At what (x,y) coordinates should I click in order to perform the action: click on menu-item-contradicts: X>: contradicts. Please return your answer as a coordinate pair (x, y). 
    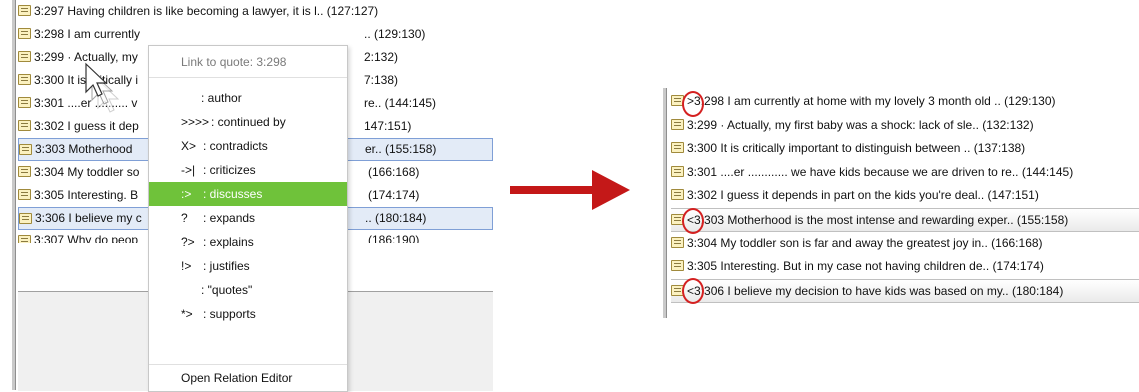
    Looking at the image, I should click on (248, 146).